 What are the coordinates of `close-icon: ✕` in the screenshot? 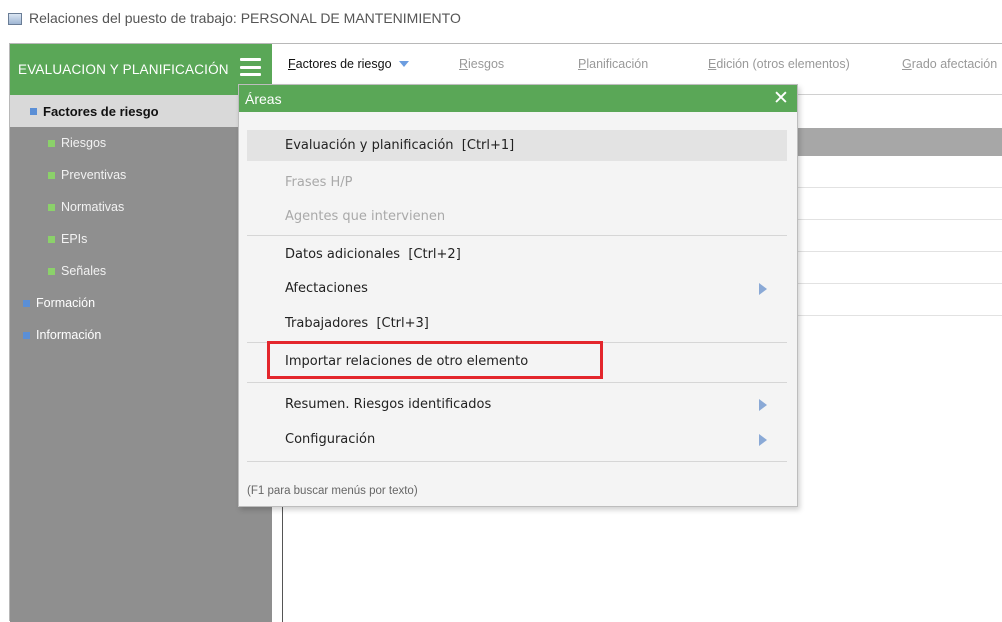 It's located at (781, 98).